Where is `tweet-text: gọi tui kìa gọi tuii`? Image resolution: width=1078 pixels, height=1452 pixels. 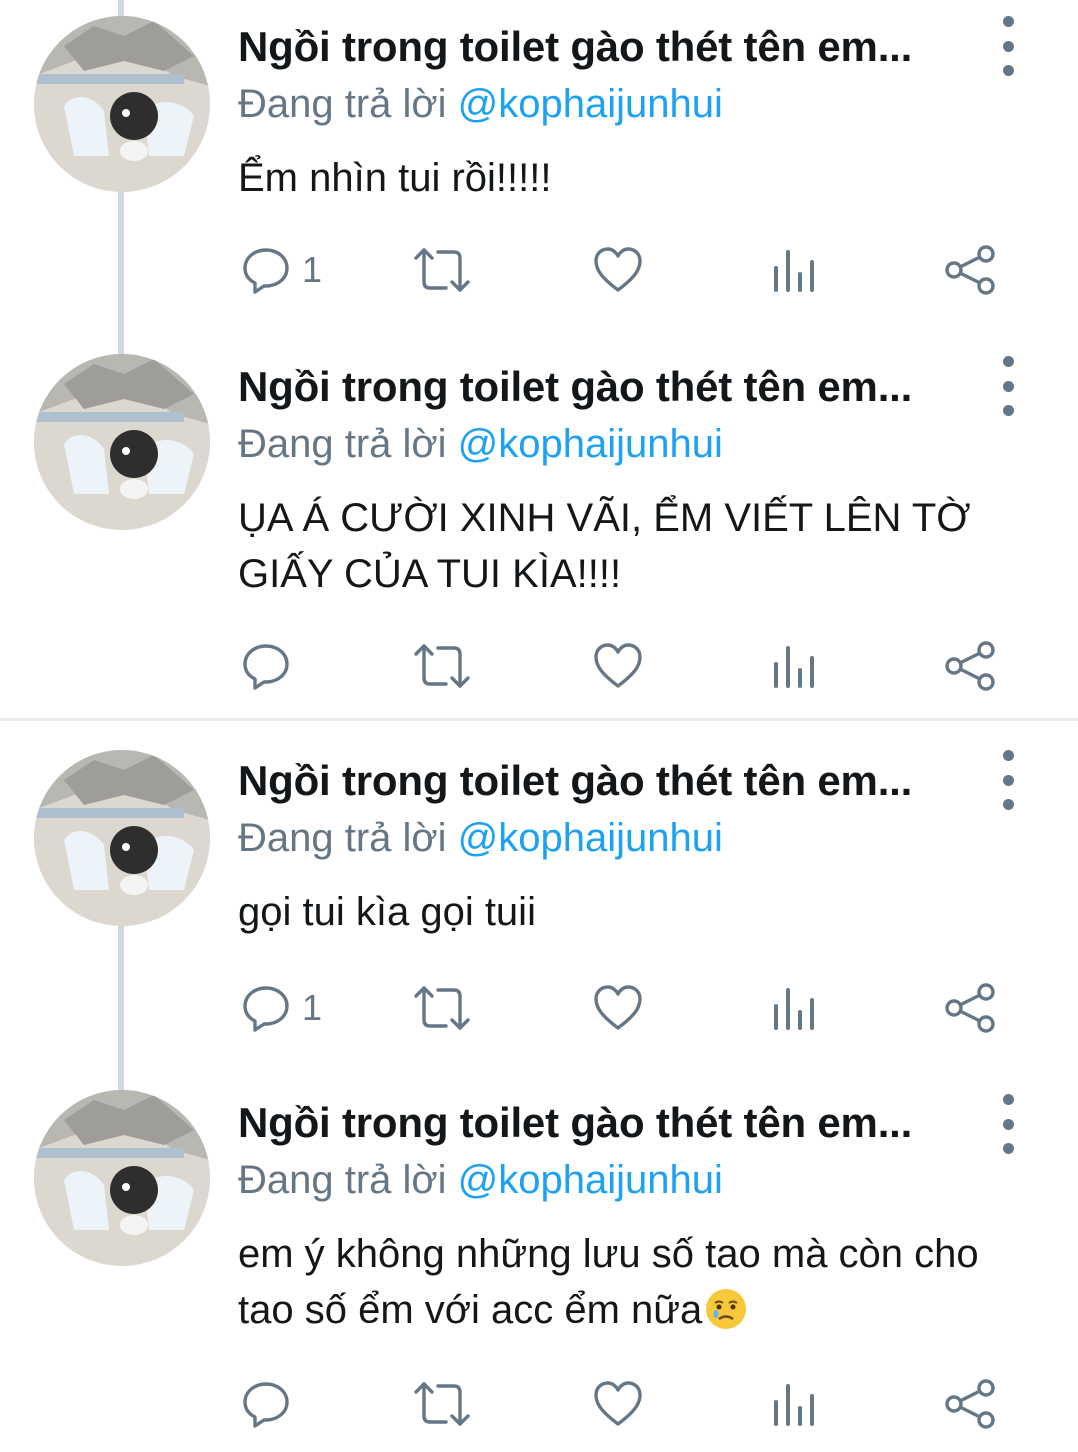 tweet-text: gọi tui kìa gọi tuii is located at coordinates (387, 912).